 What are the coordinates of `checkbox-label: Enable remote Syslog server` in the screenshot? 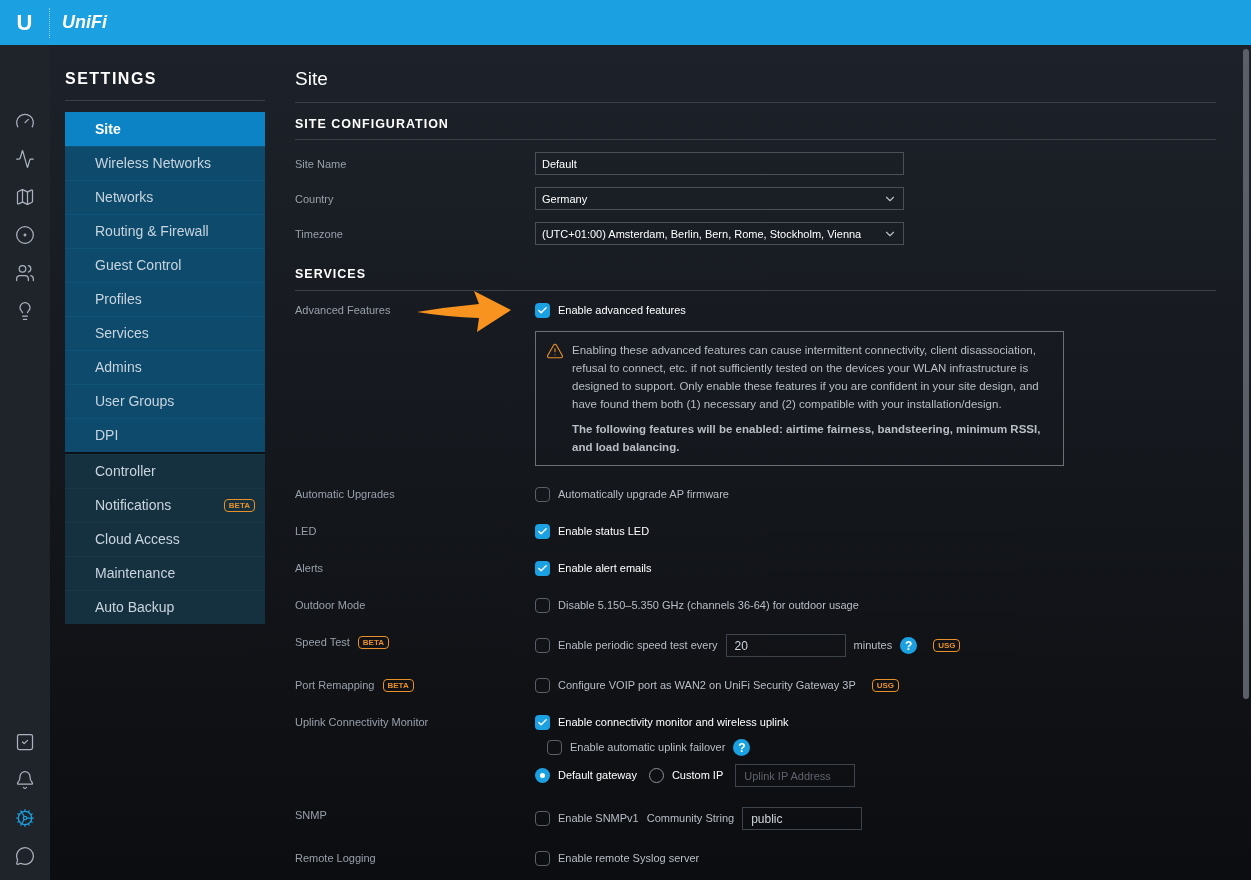 It's located at (629, 858).